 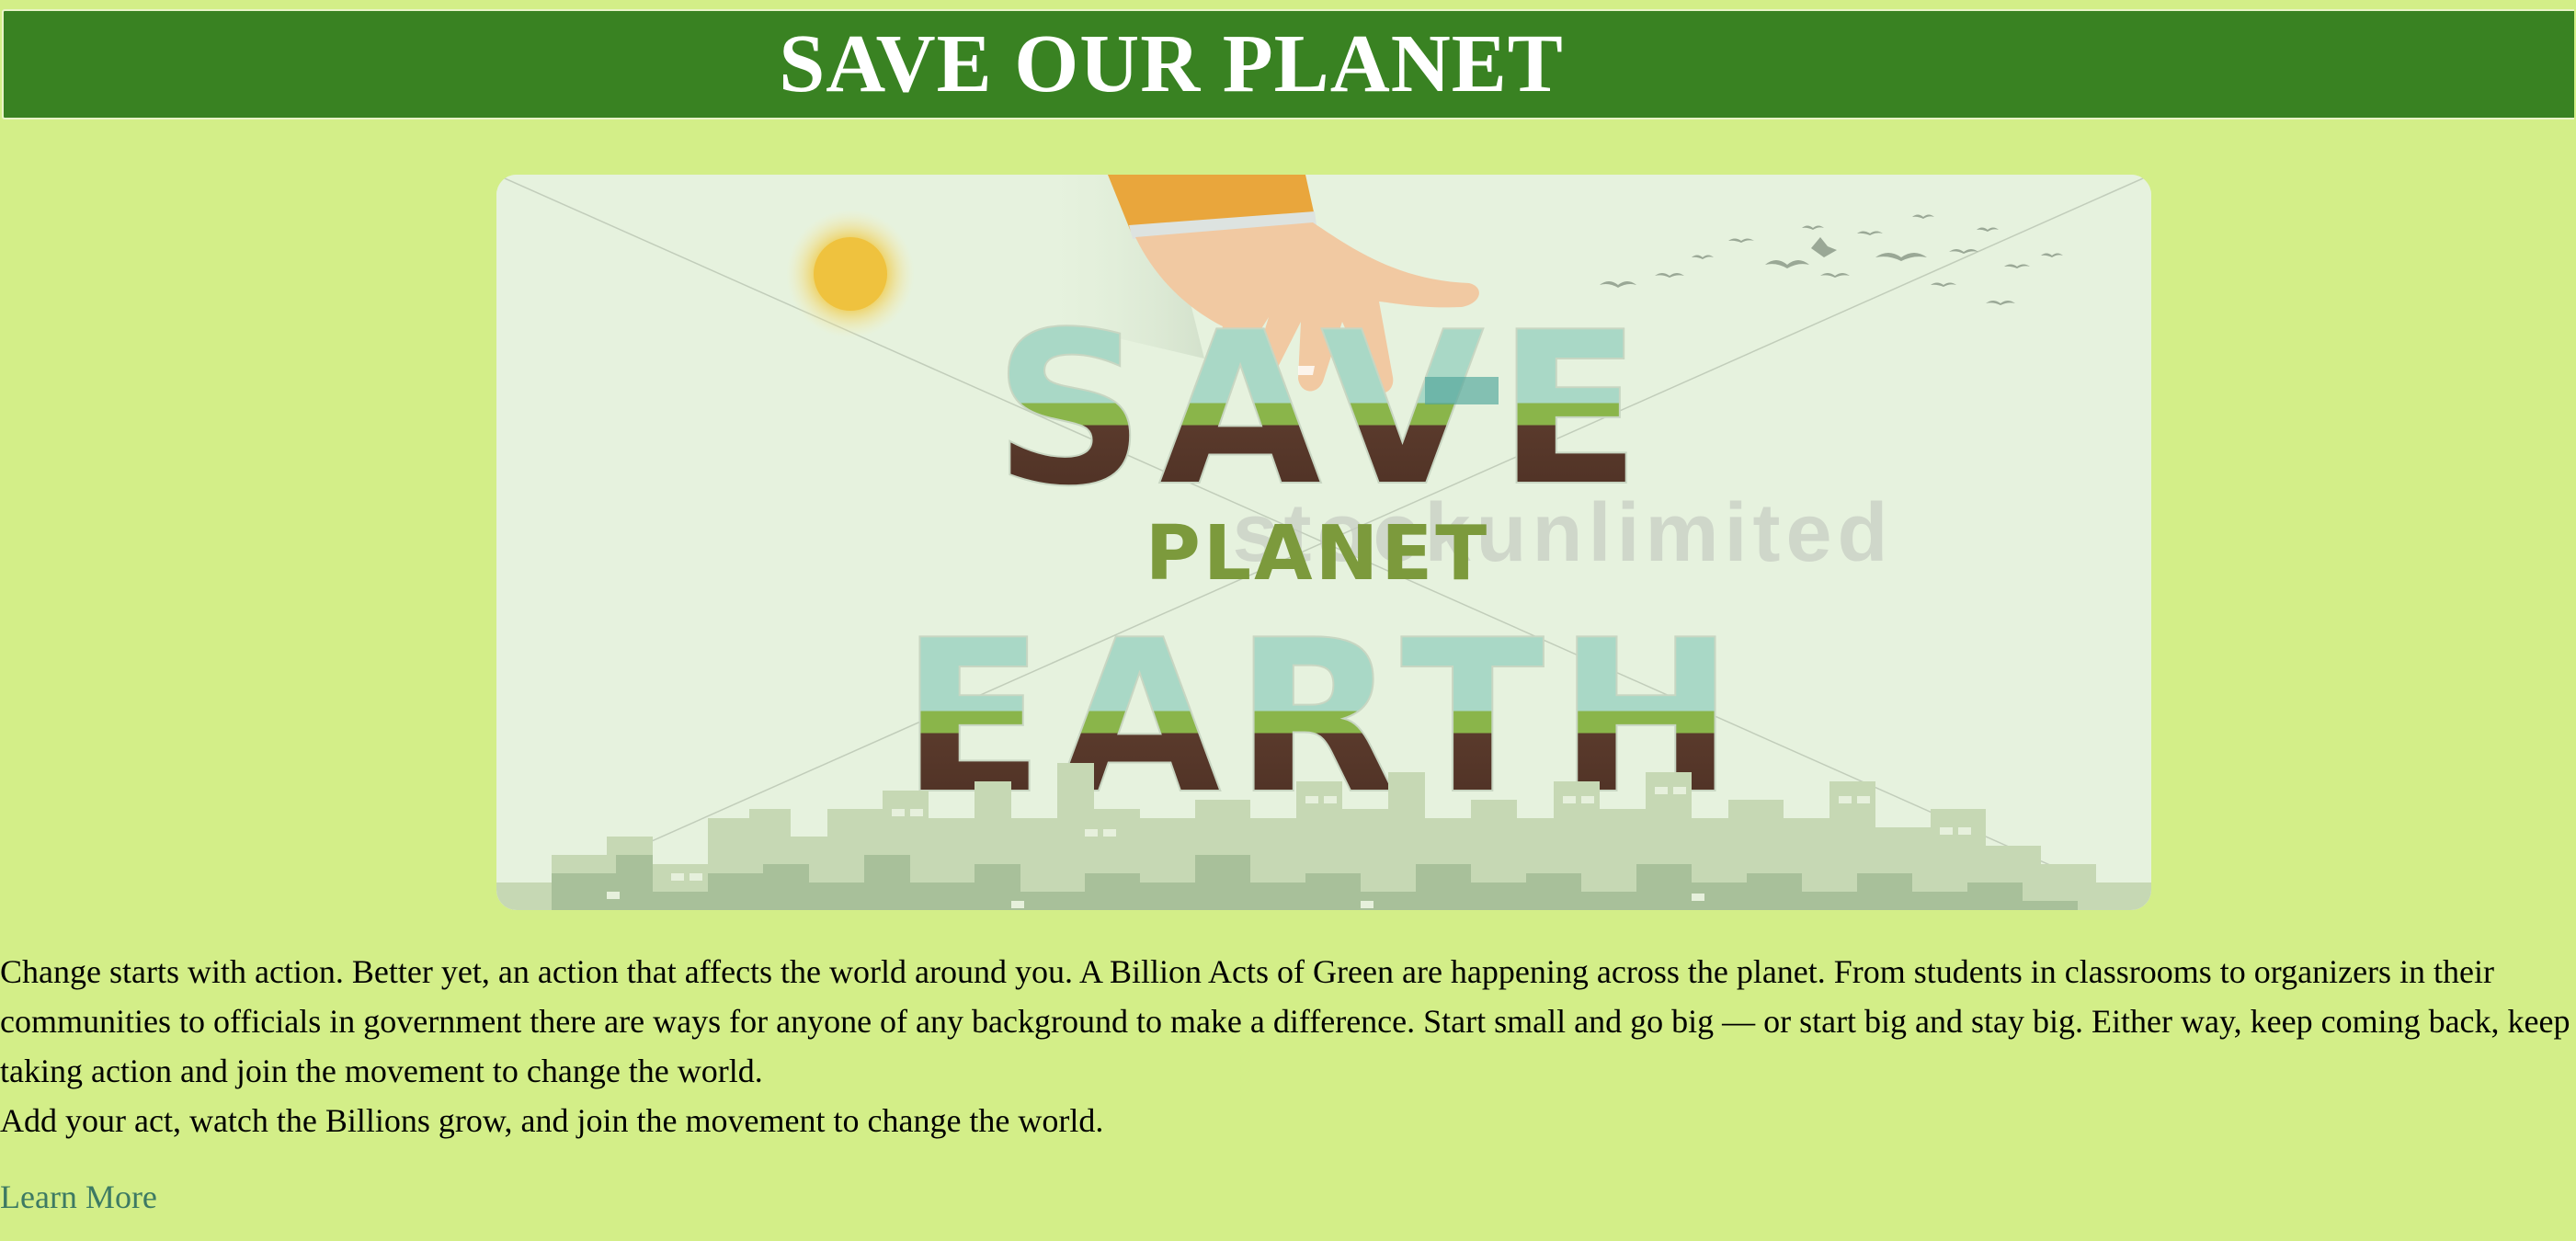 I want to click on hero-line-planet: PLANET, so click(x=1317, y=554).